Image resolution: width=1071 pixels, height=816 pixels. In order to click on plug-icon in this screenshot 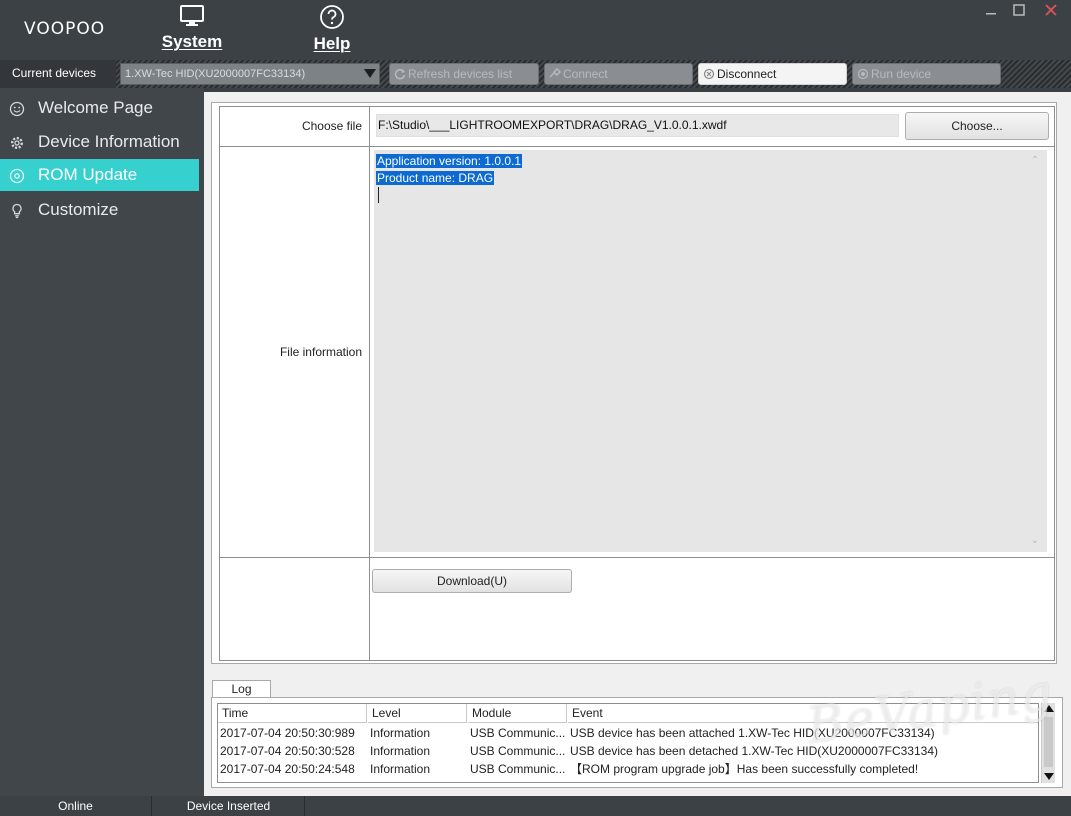, I will do `click(555, 73)`.